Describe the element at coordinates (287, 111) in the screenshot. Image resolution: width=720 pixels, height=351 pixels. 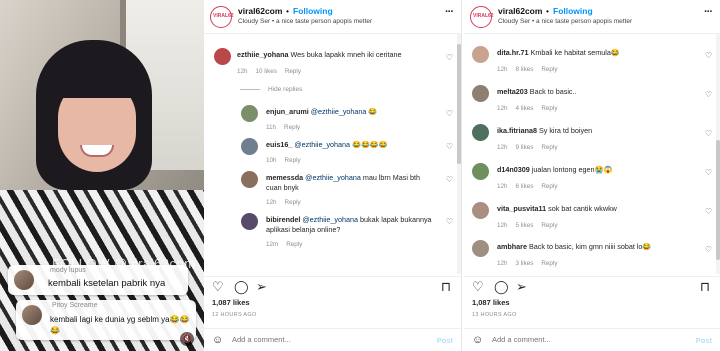
I see `comment-username: enjun_arumi` at that location.